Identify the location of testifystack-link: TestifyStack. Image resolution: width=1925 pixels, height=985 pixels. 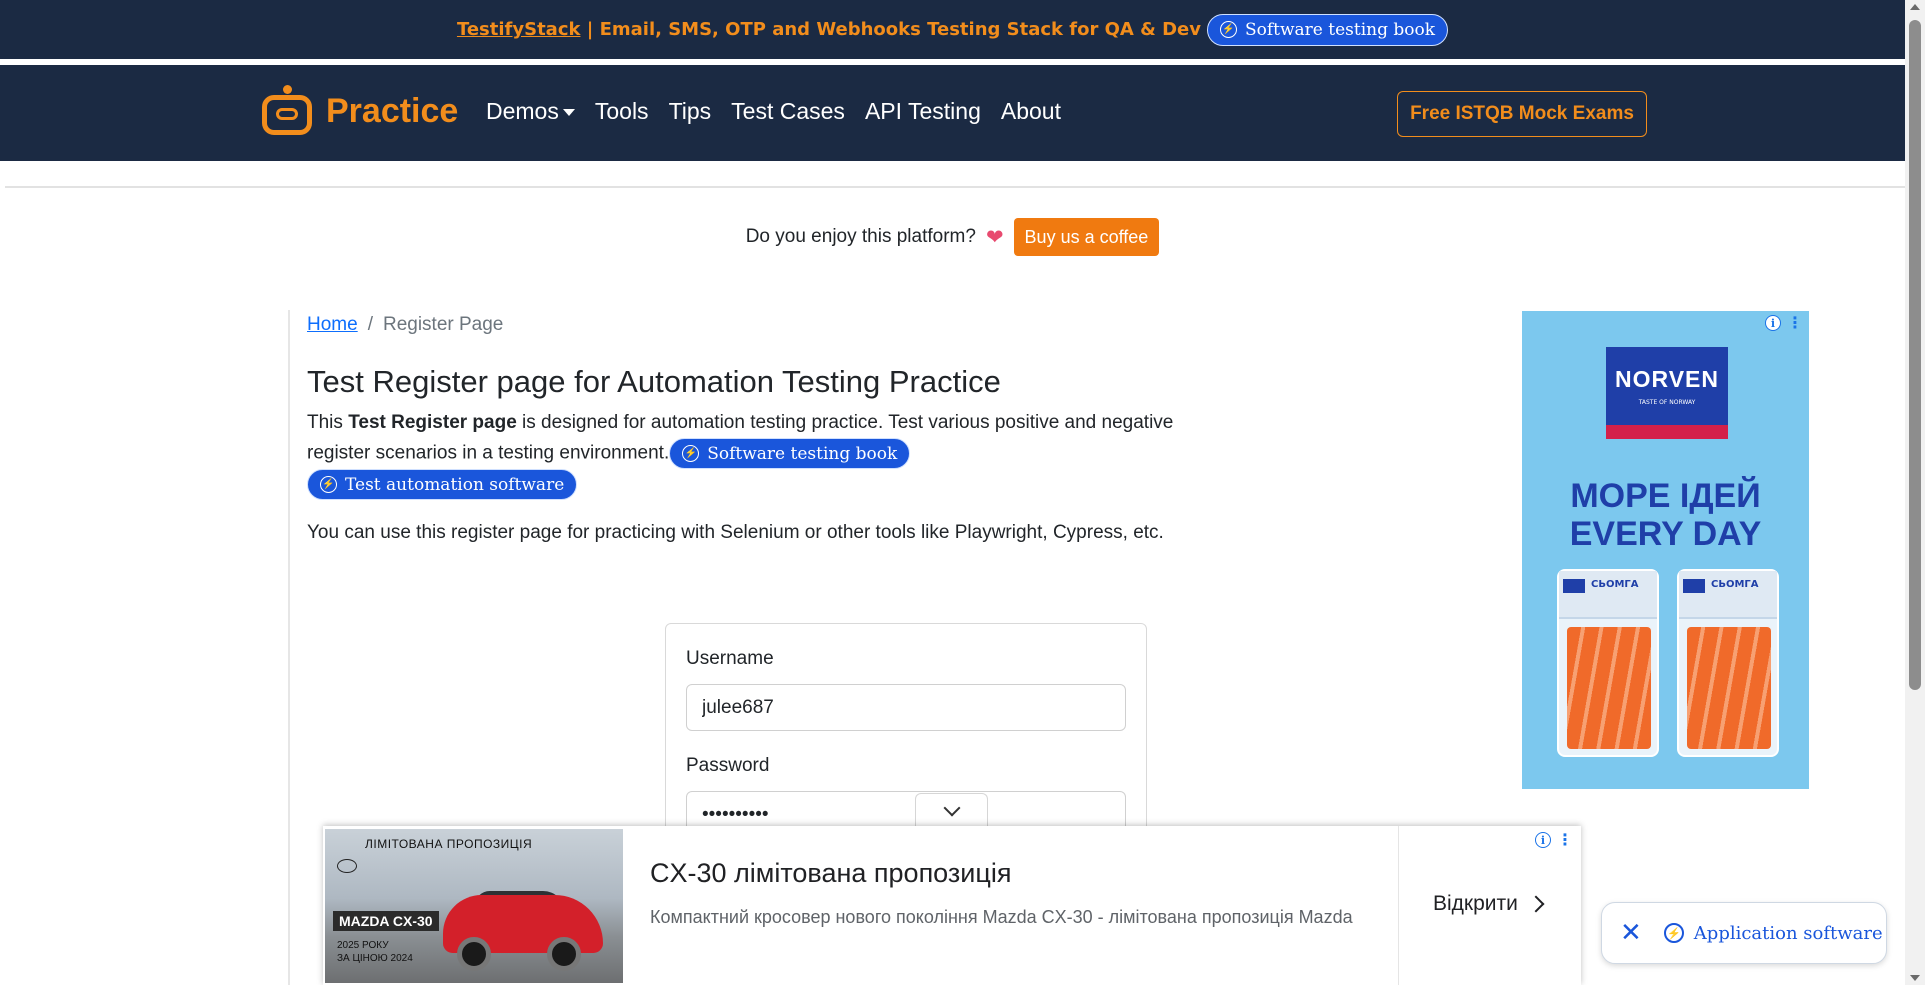
(519, 29).